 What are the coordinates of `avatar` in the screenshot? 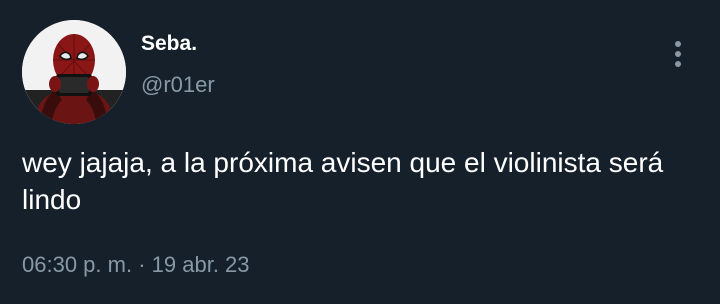 It's located at (74, 72).